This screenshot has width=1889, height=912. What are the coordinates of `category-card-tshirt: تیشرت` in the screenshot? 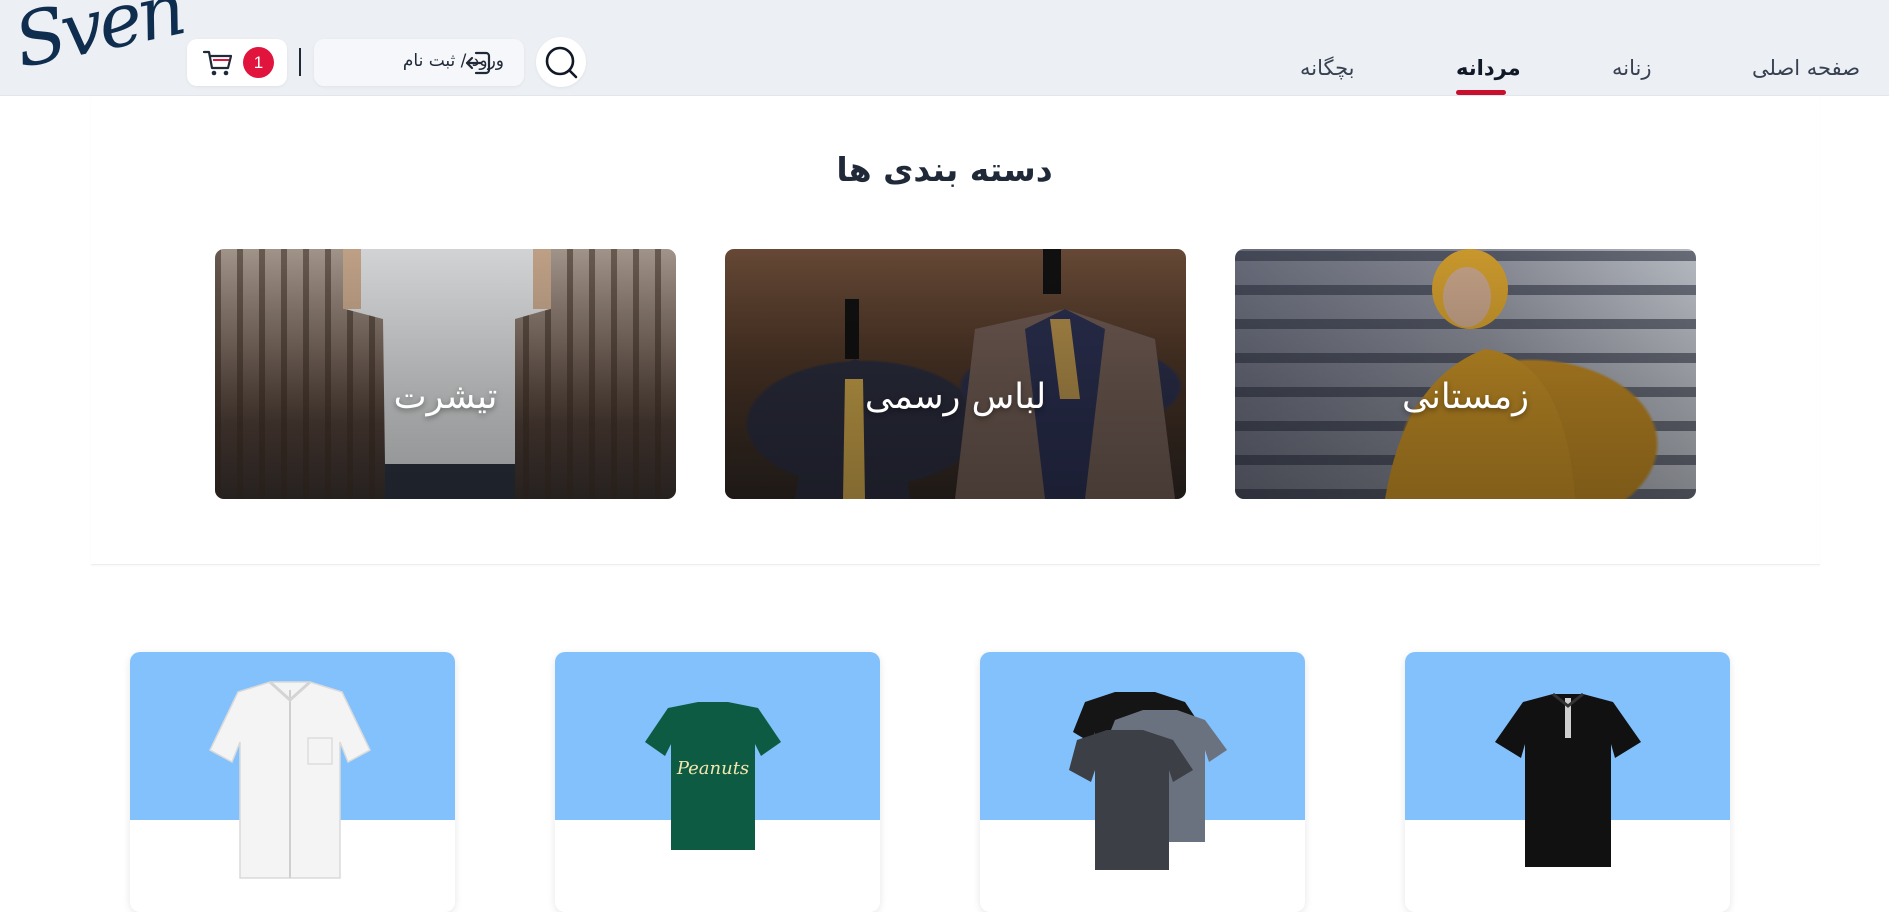 It's located at (445, 374).